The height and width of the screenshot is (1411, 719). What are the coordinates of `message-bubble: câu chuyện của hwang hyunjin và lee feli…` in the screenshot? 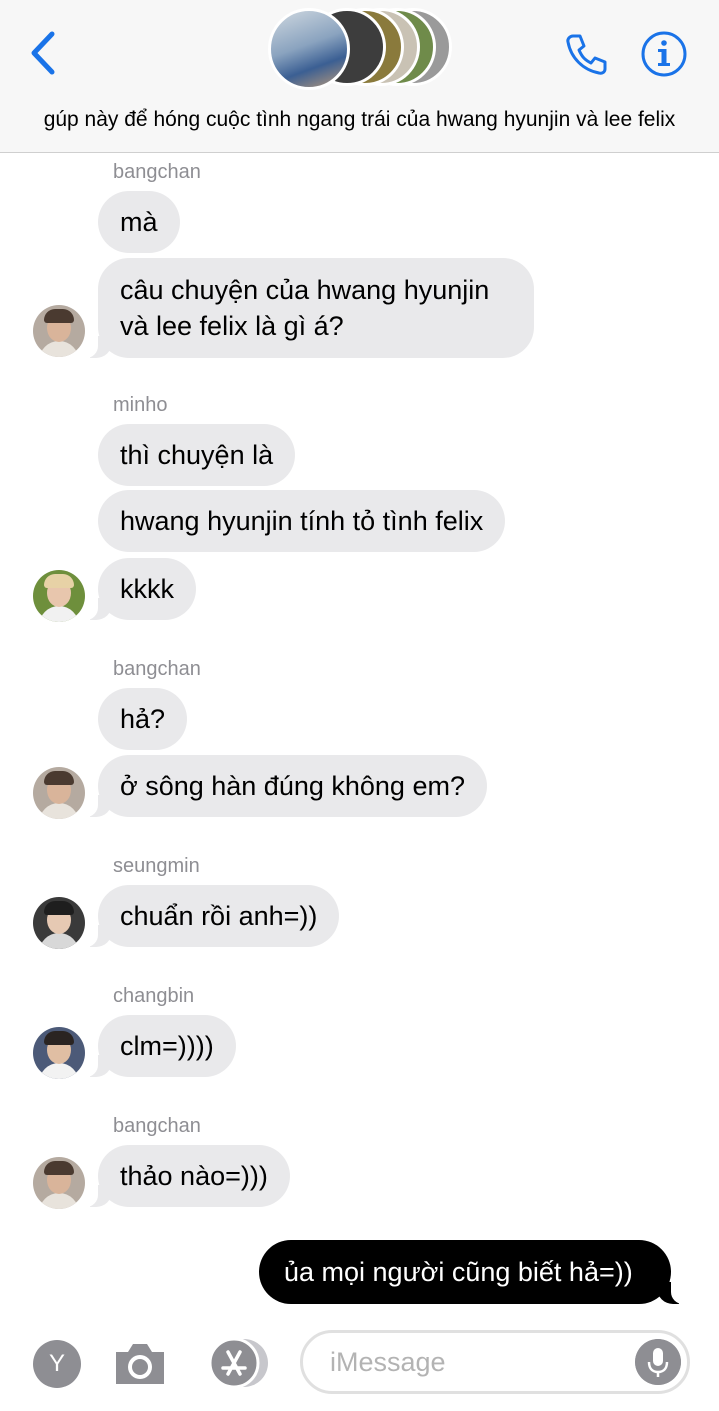 It's located at (309, 308).